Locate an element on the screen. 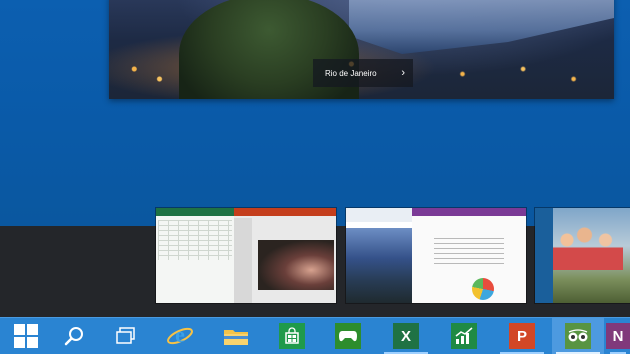  svg-text: e is located at coordinates (180, 334).